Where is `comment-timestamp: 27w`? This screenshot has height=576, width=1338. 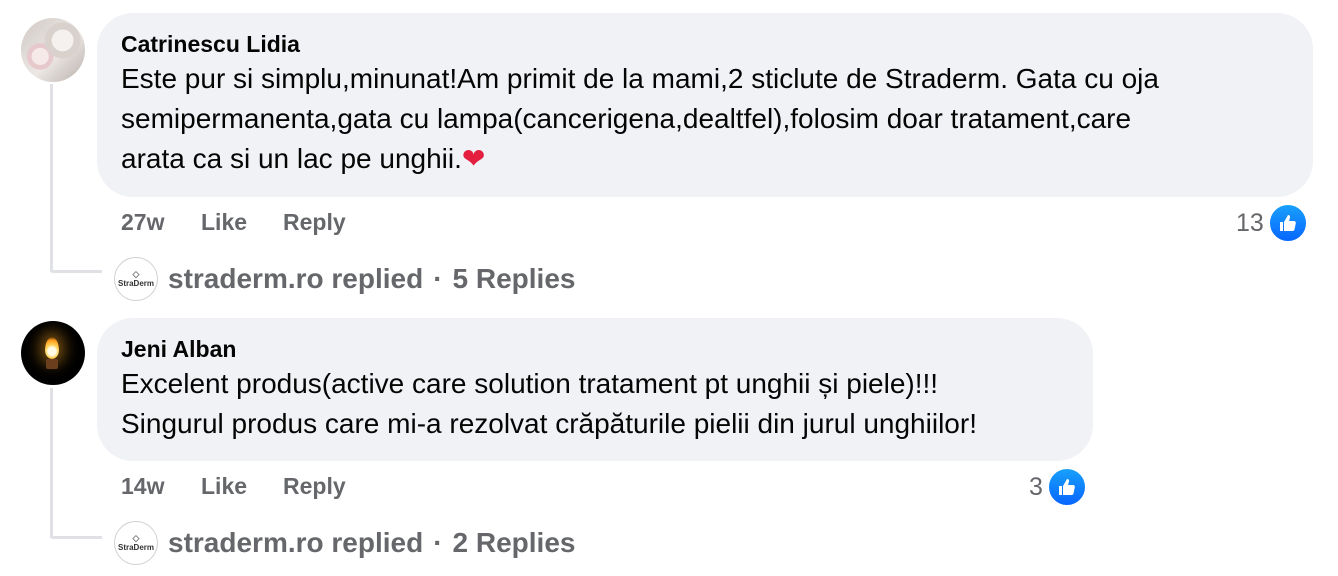 comment-timestamp: 27w is located at coordinates (161, 222).